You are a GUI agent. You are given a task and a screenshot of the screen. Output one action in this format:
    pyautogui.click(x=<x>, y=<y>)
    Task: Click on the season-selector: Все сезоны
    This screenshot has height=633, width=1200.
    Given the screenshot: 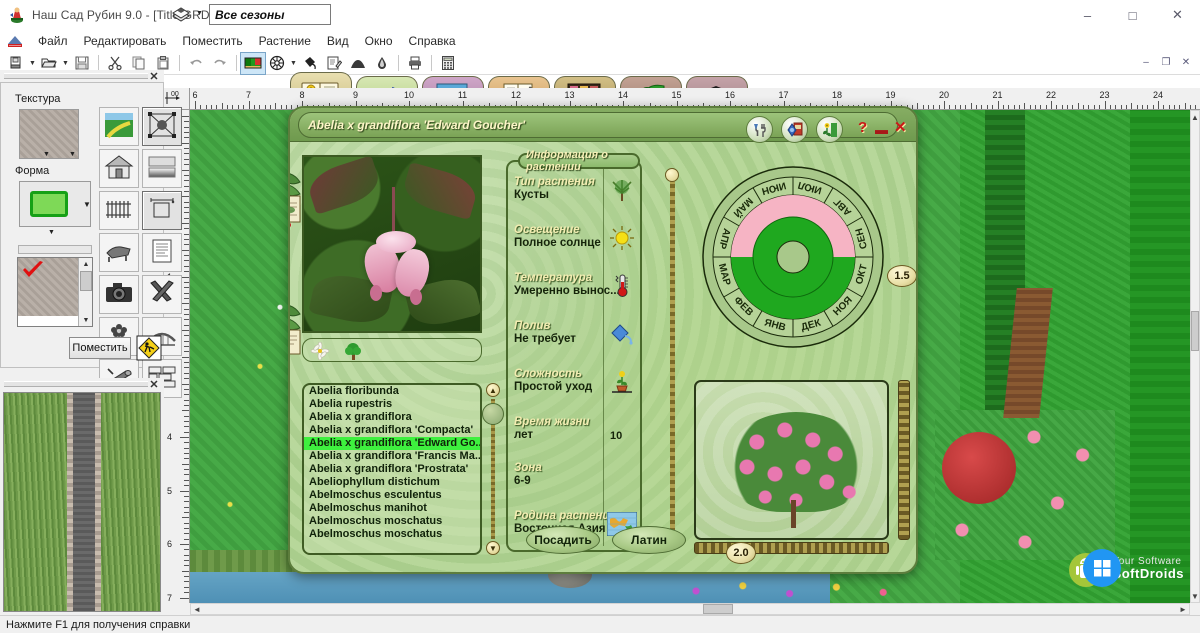 What is the action you would take?
    pyautogui.click(x=270, y=14)
    